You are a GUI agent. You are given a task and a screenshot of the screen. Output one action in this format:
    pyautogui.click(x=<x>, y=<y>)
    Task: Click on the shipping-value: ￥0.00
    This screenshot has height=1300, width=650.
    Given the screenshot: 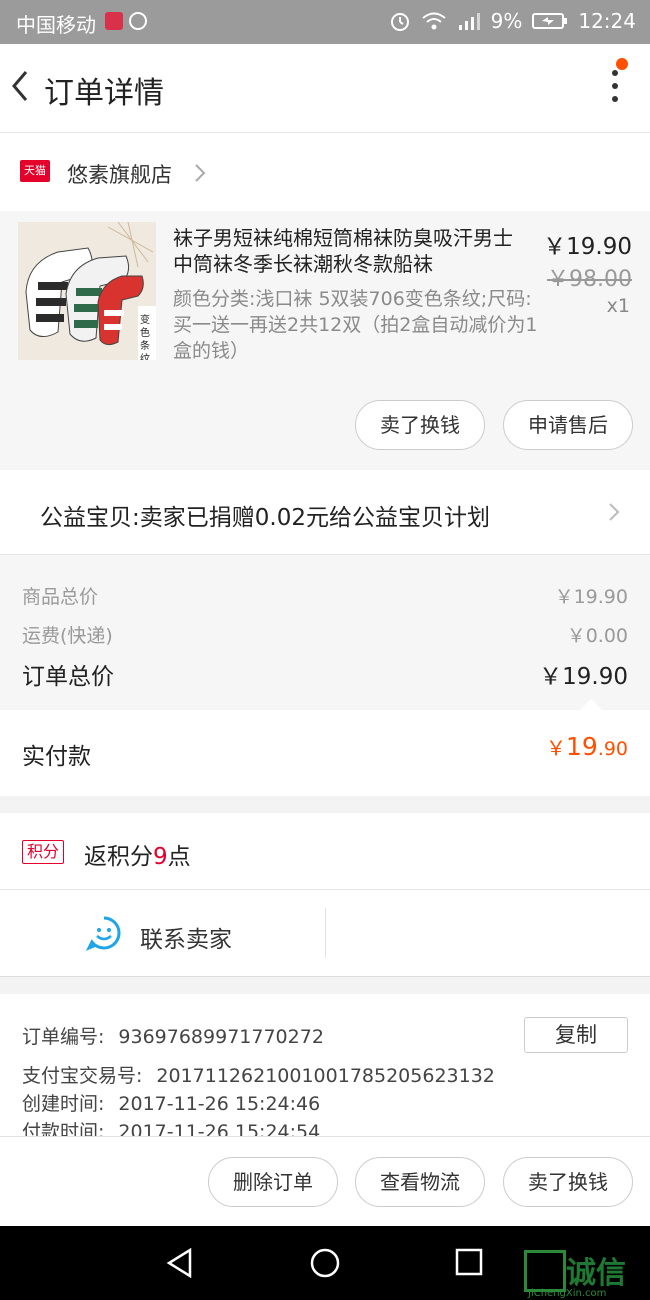 What is the action you would take?
    pyautogui.click(x=597, y=636)
    